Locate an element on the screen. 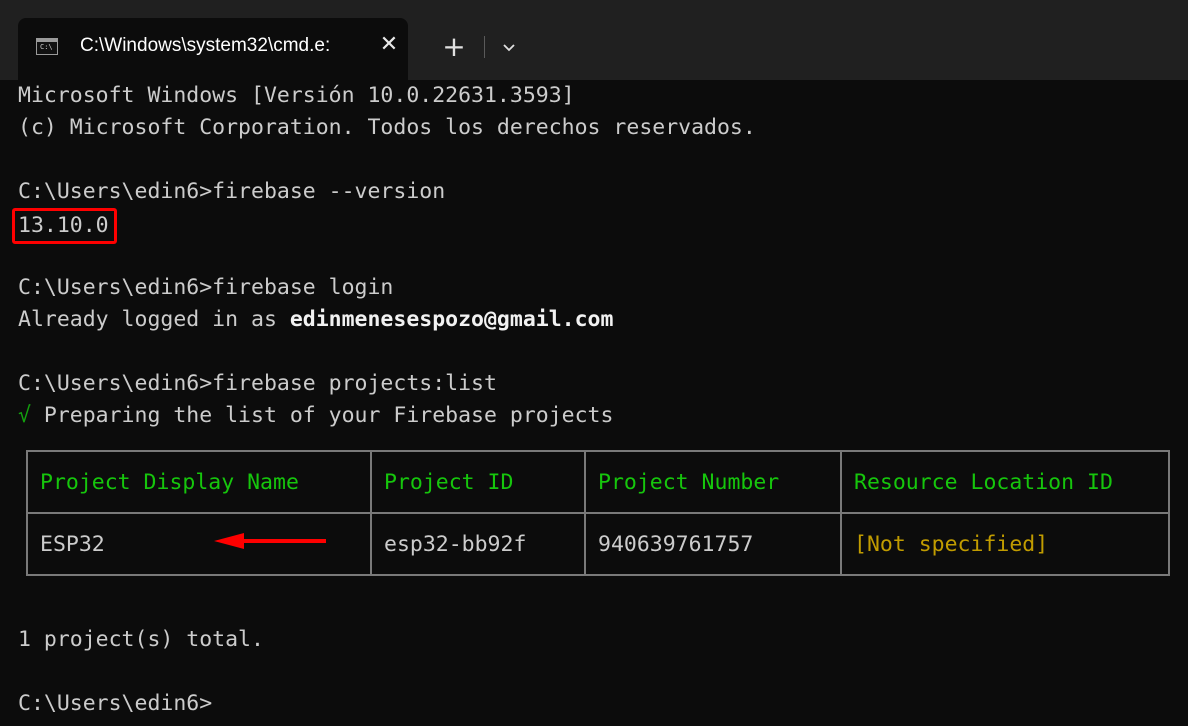 This screenshot has width=1188, height=726. header-project-id: Project ID is located at coordinates (478, 482).